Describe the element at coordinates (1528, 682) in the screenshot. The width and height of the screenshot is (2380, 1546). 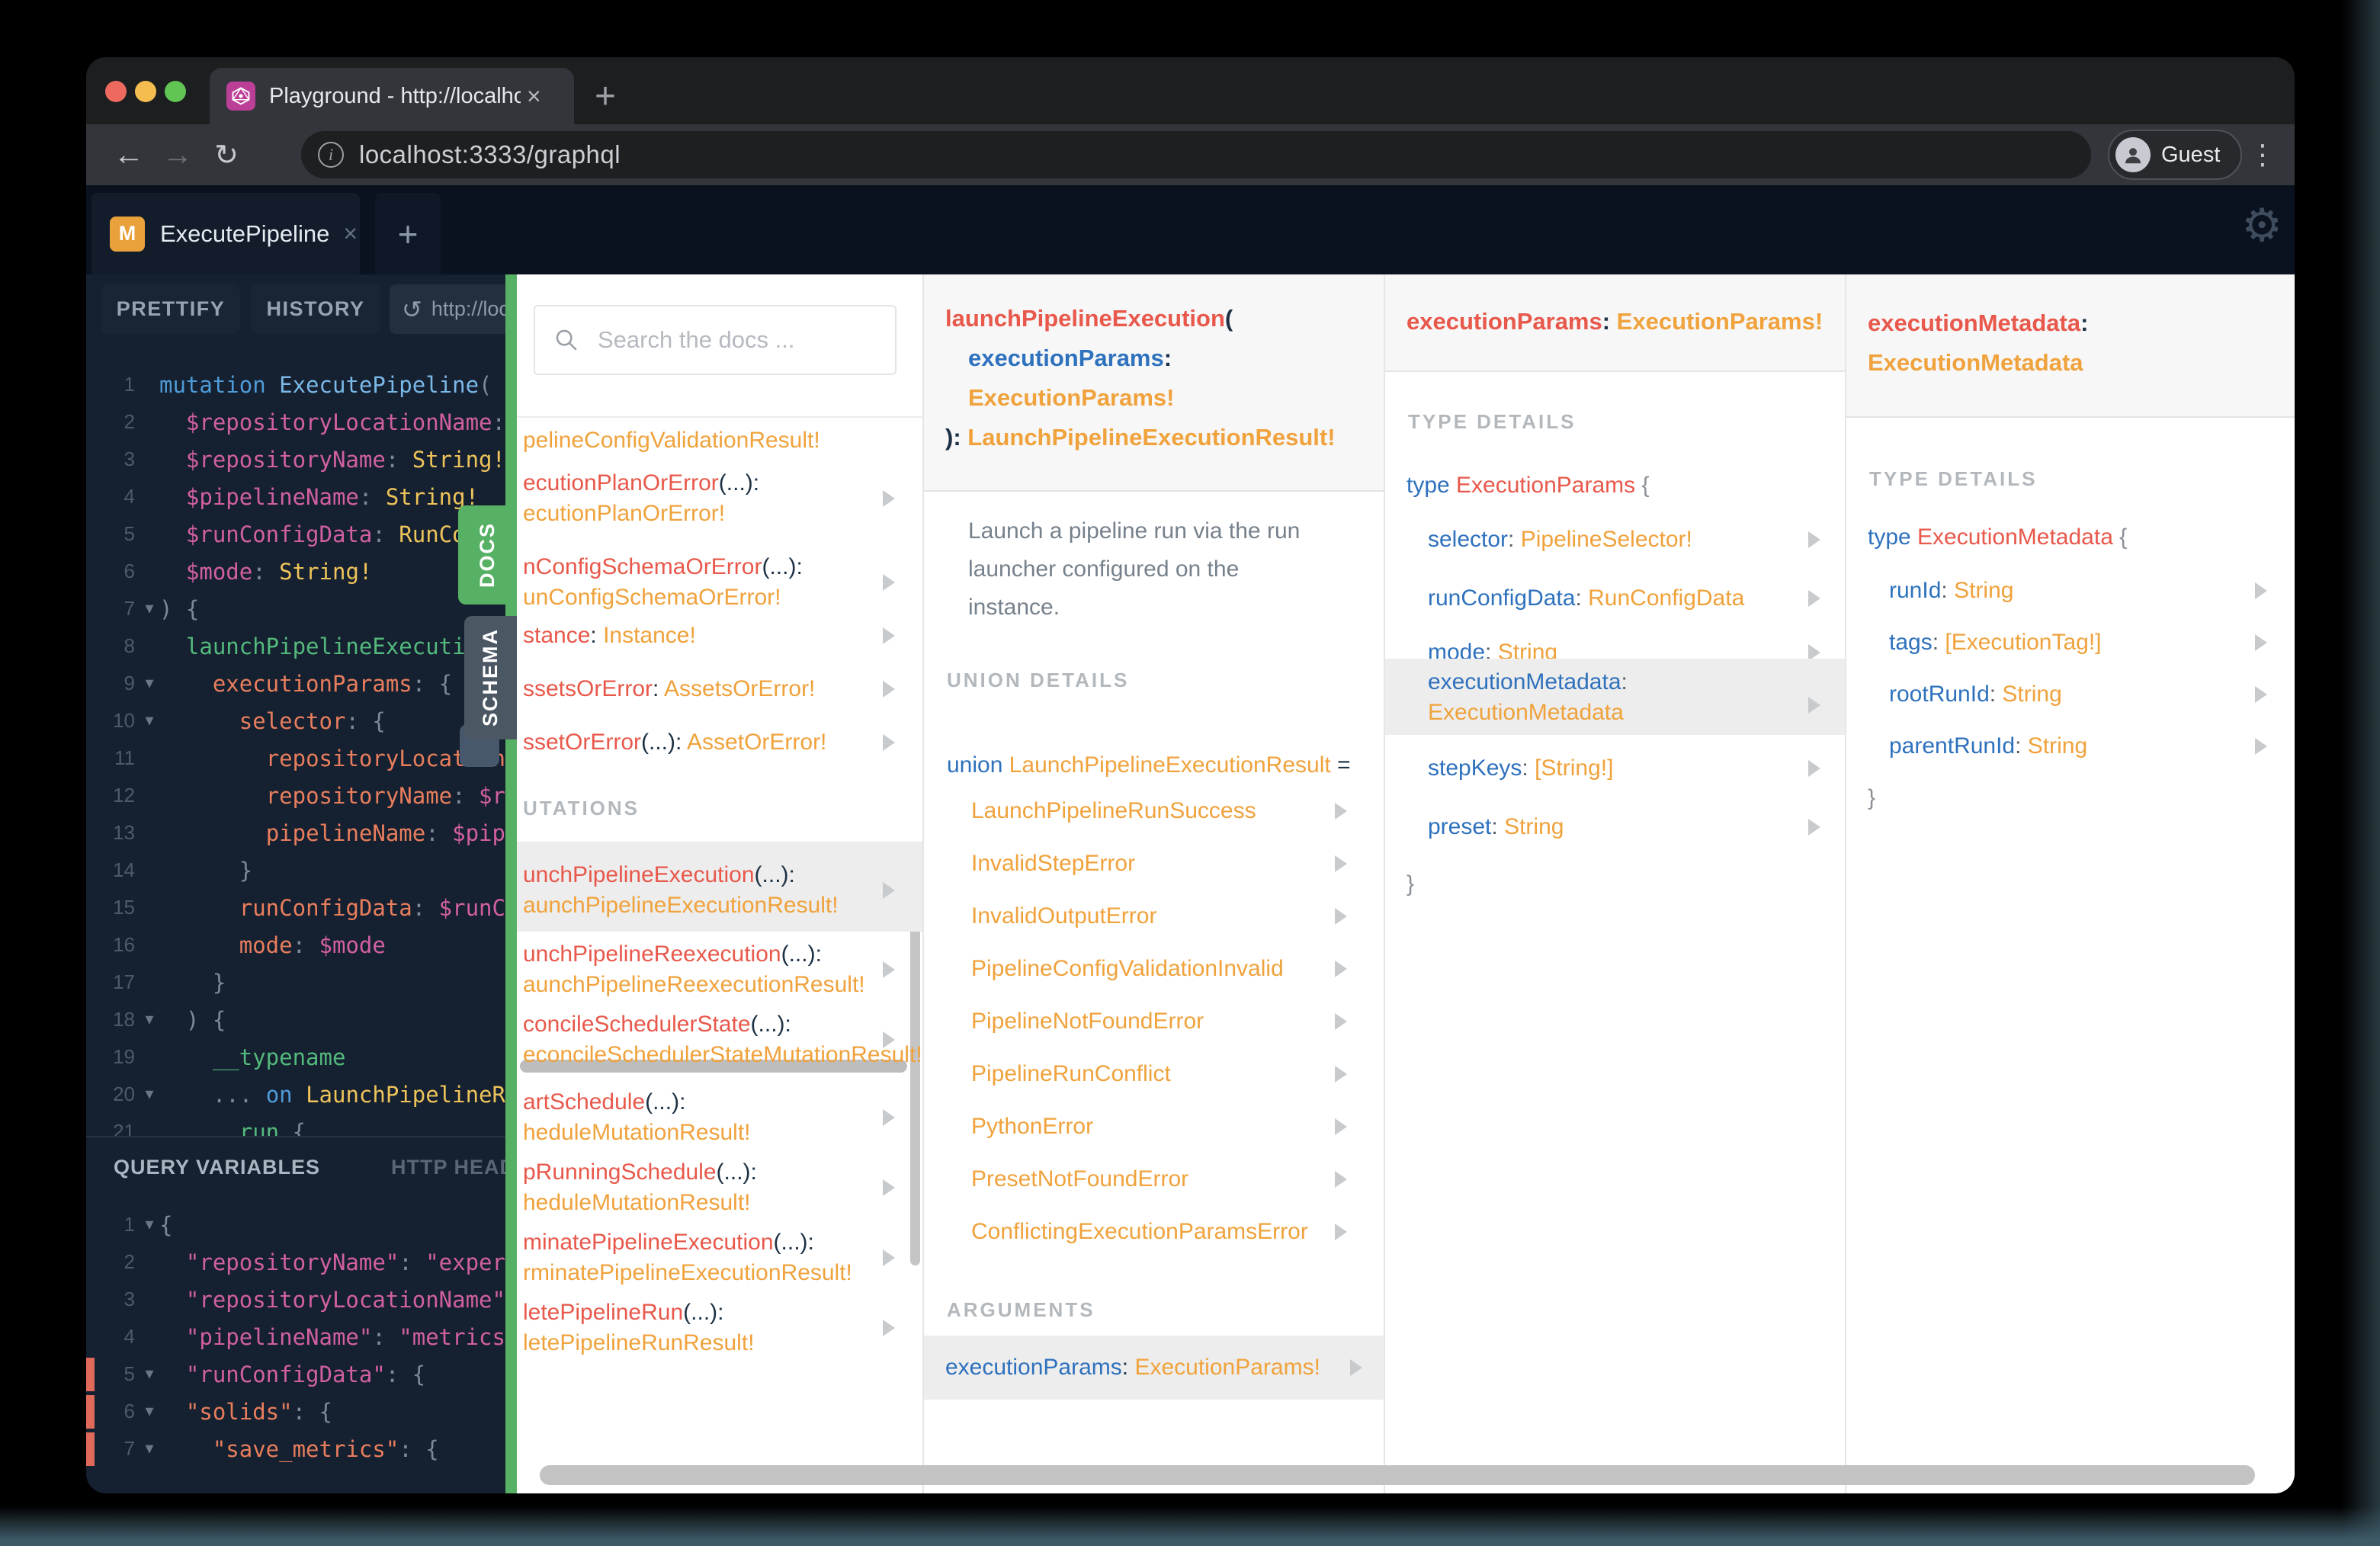
I see `type-field: executionMetadata:` at that location.